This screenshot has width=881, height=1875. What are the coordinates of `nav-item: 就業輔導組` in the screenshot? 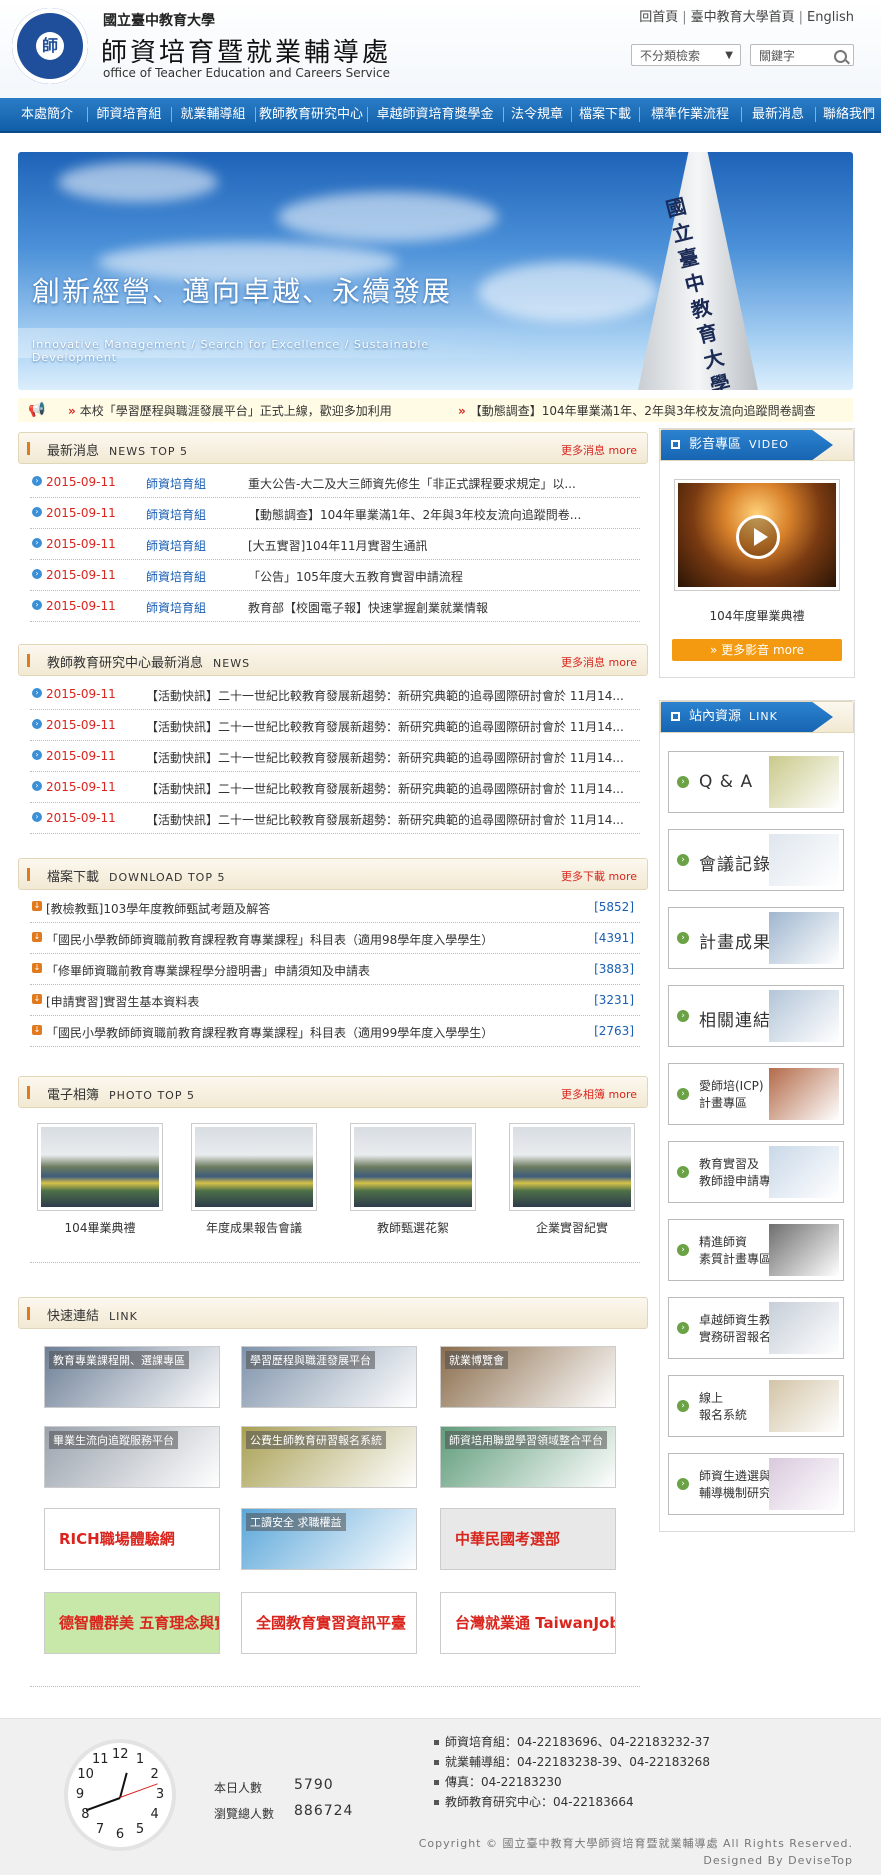 It's located at (213, 114).